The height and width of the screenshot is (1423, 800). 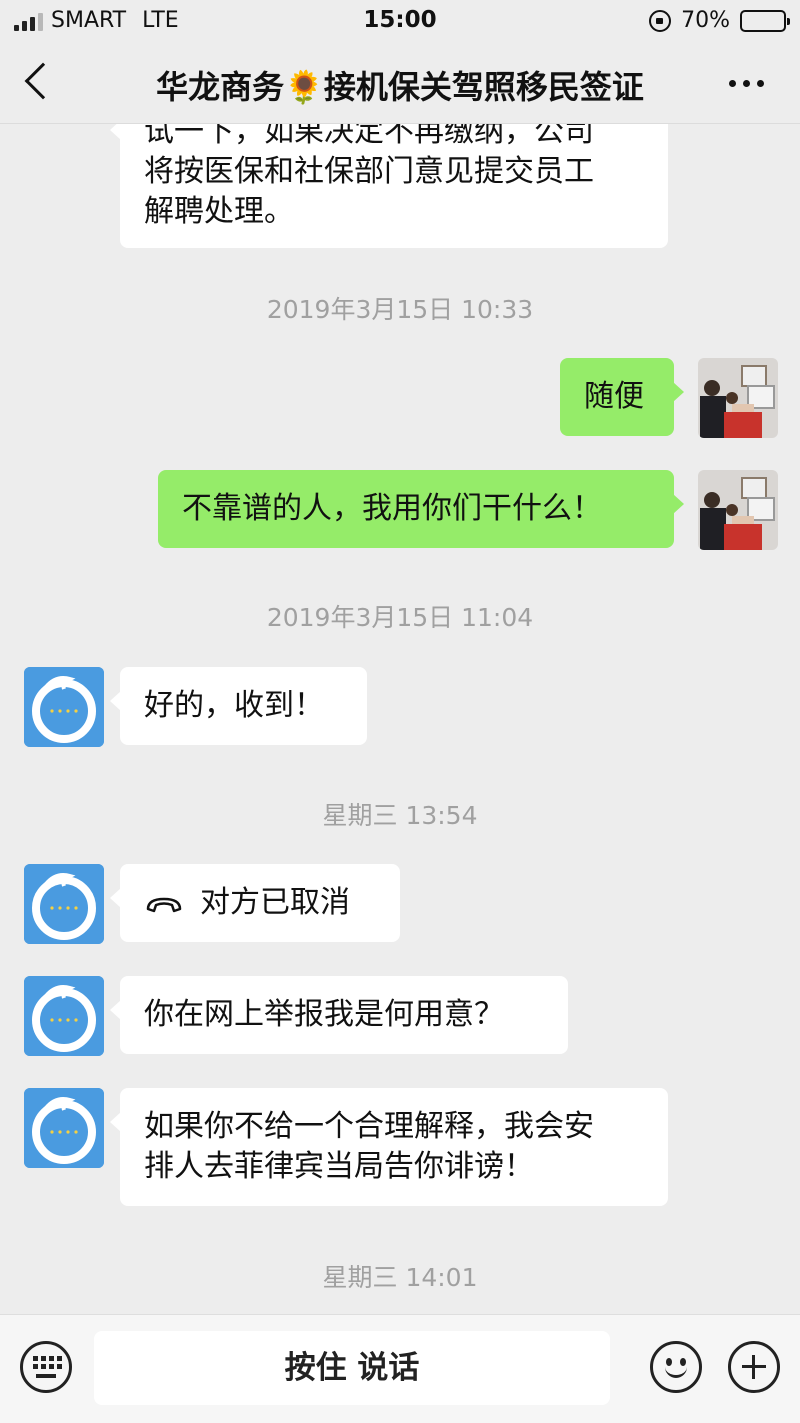 I want to click on message-bubble: 好的，收到！, so click(x=238, y=706).